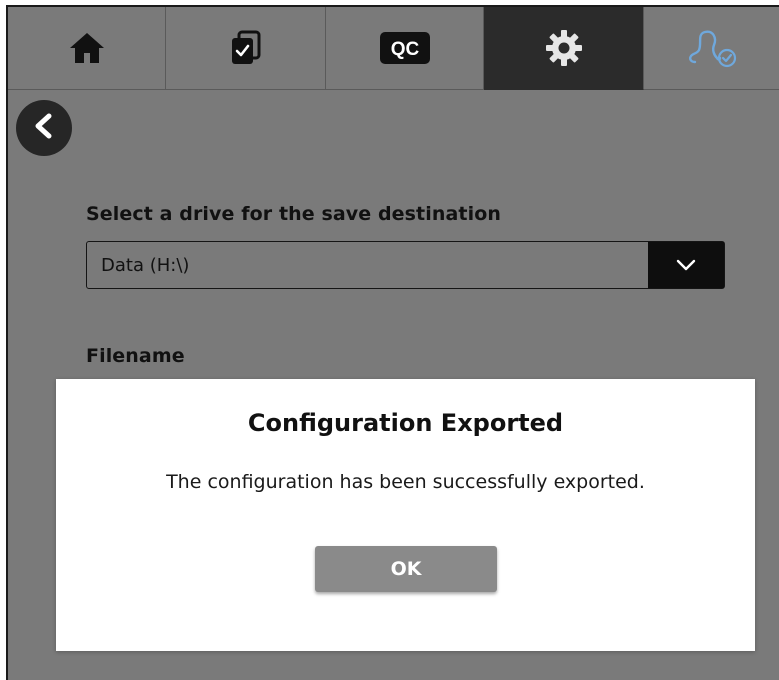  What do you see at coordinates (406, 569) in the screenshot?
I see `ok-button: OK` at bounding box center [406, 569].